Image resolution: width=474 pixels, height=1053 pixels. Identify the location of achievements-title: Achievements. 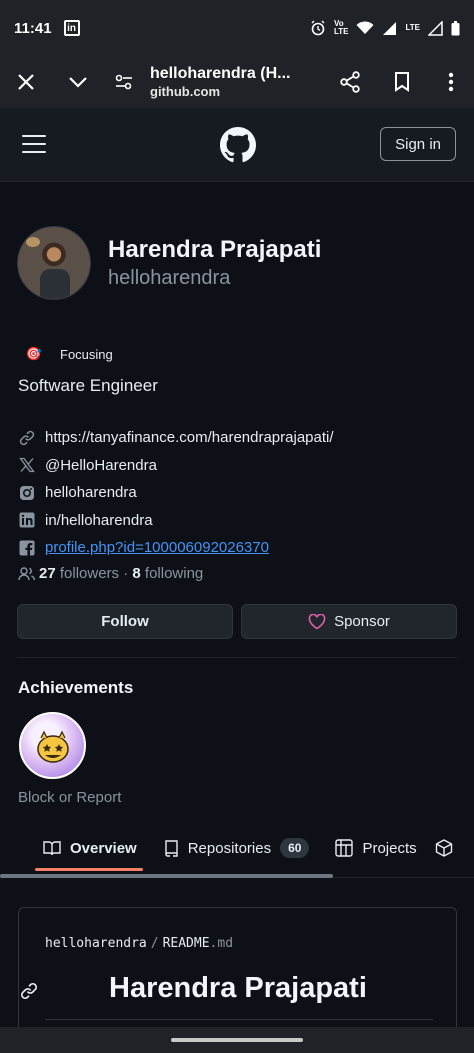
(76, 687).